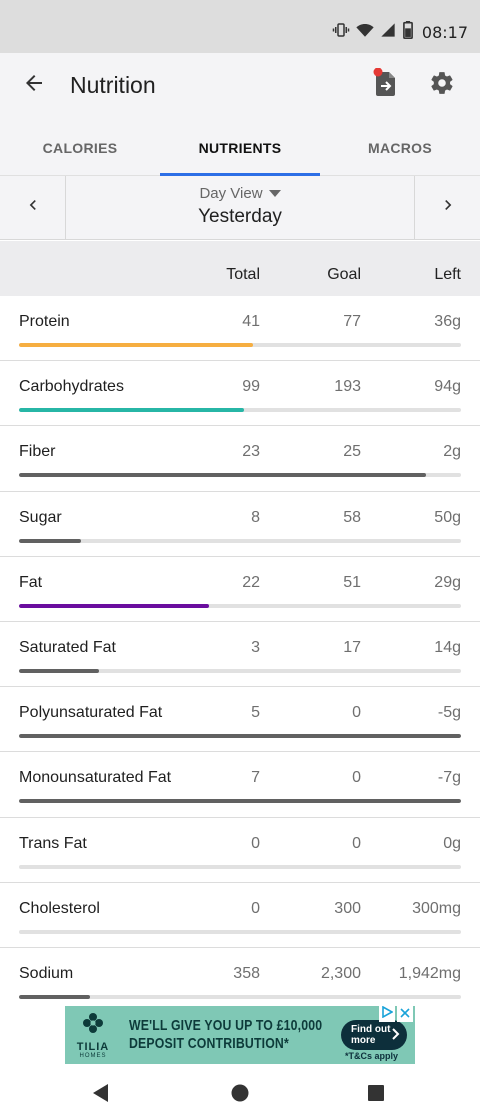 This screenshot has width=480, height=1120. I want to click on nutrient-goal: 17, so click(352, 647).